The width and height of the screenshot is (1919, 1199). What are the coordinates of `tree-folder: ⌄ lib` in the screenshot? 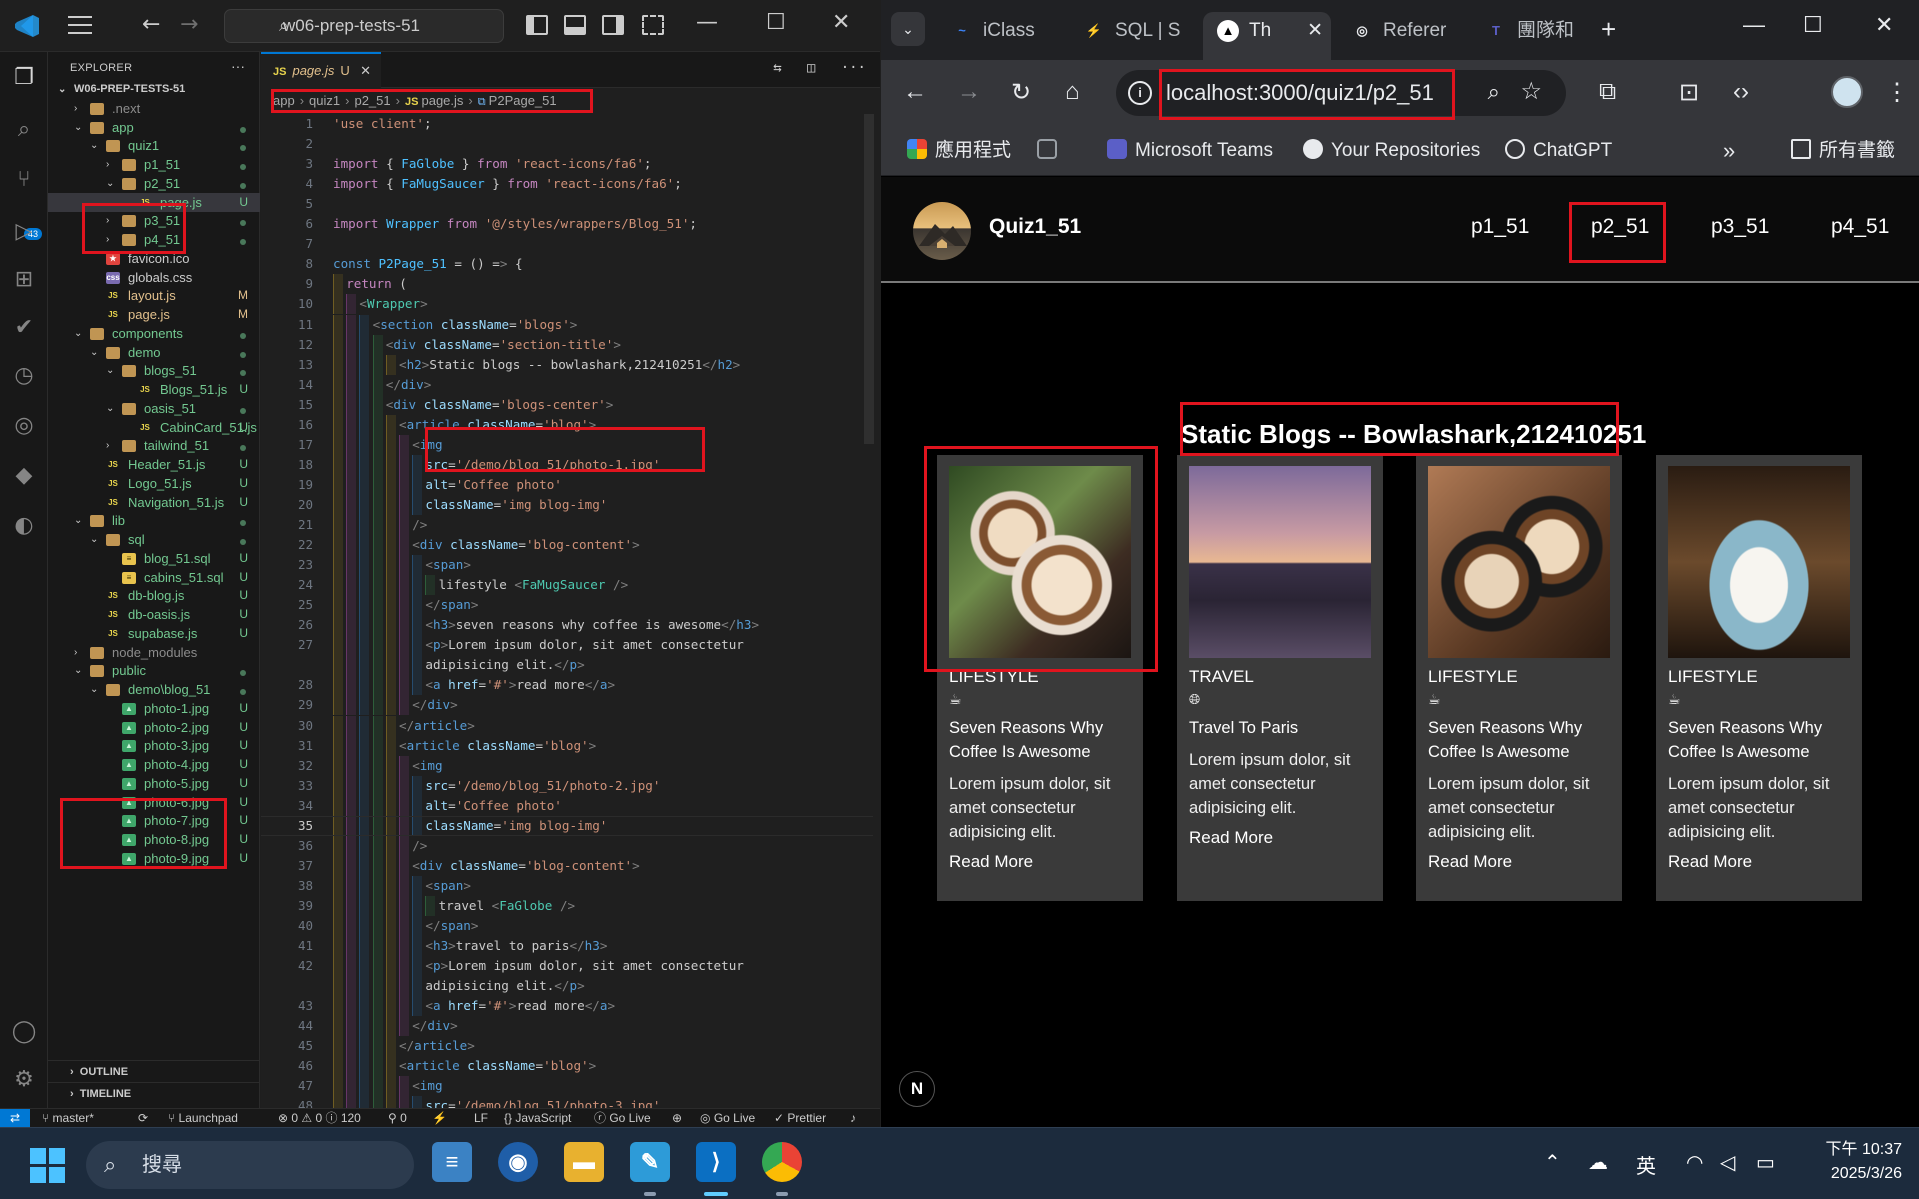 It's located at (154, 520).